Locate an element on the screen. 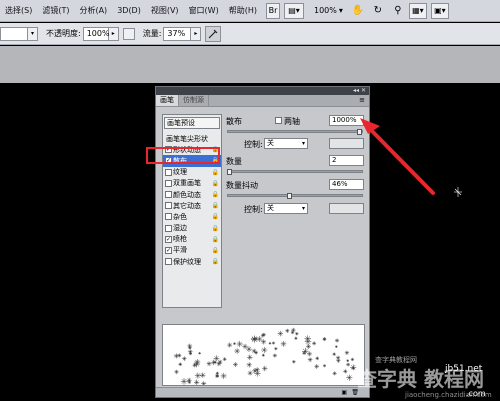 This screenshot has height=401, width=500. scatter-control-label: 控制: is located at coordinates (253, 144).